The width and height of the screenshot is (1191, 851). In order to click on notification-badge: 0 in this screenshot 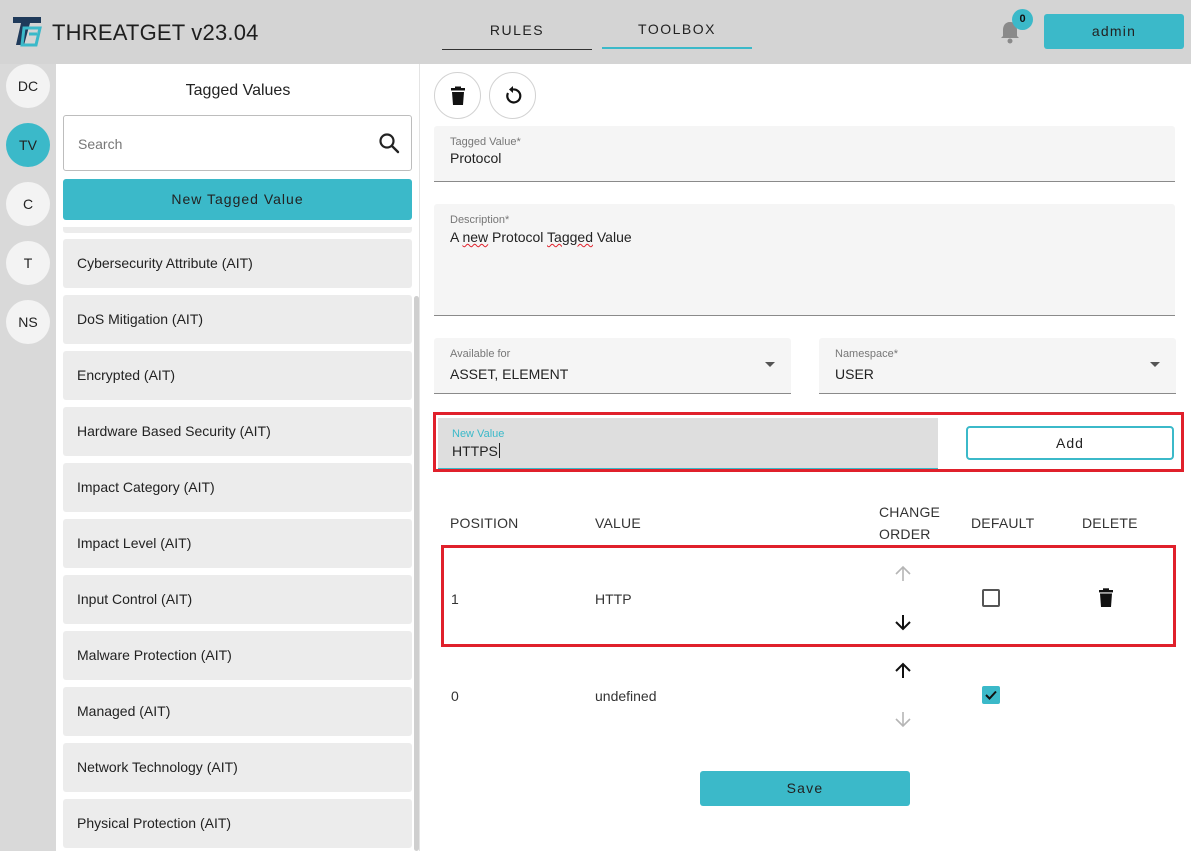, I will do `click(1022, 19)`.